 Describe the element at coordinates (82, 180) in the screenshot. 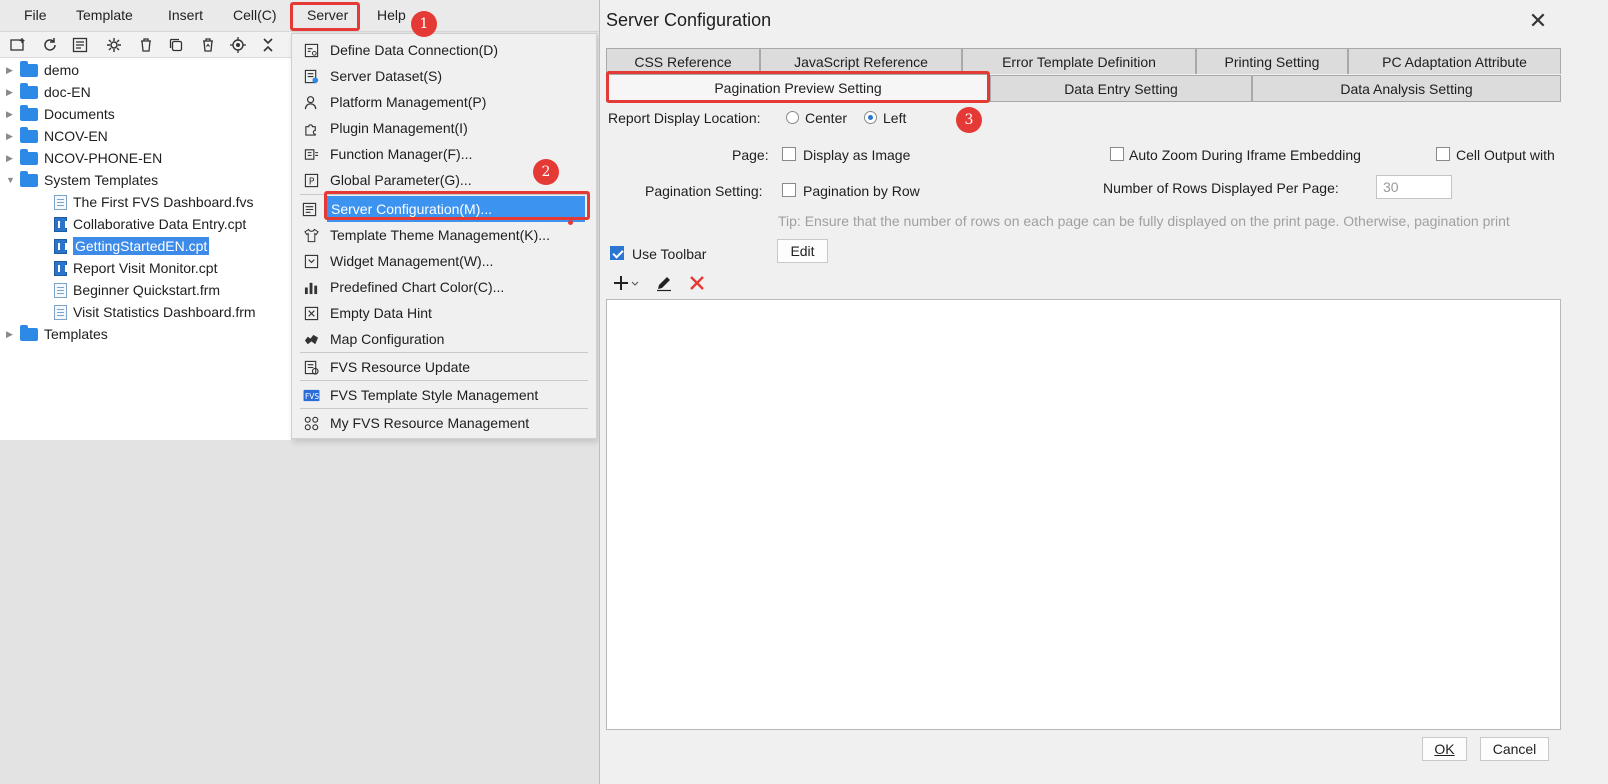

I see `tree-item-system-templates: ▼ System Templates` at that location.